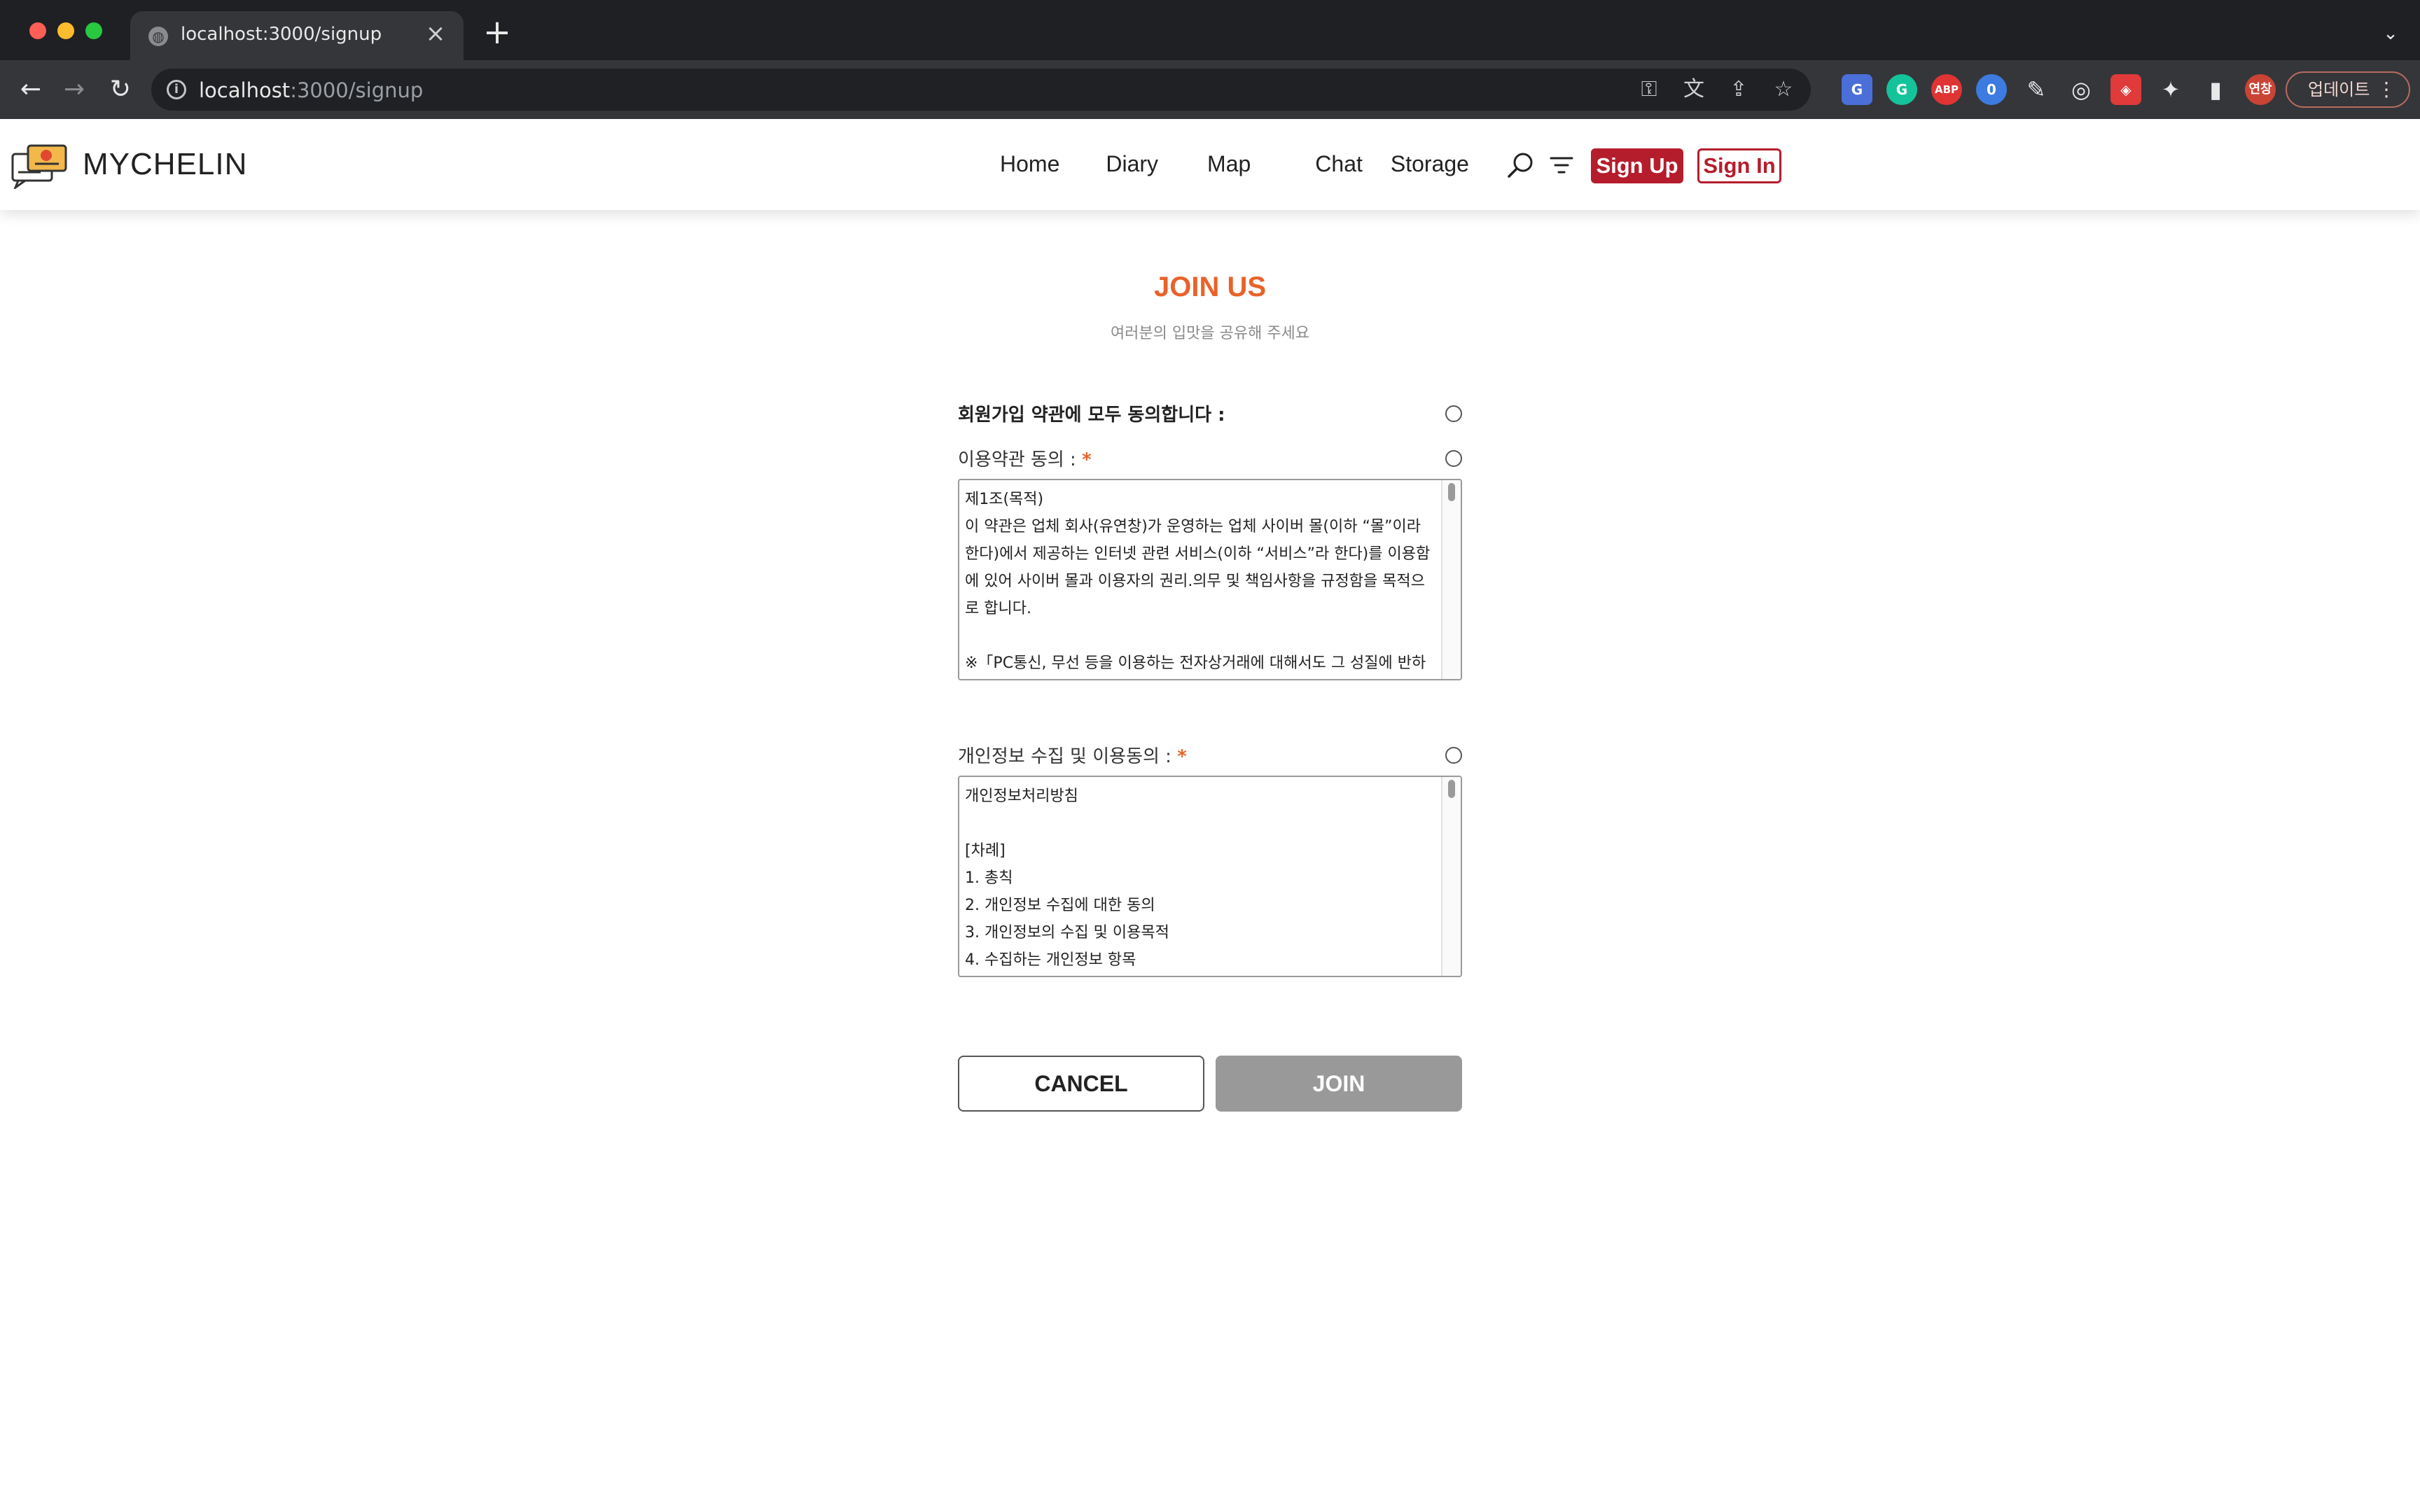  Describe the element at coordinates (1453, 458) in the screenshot. I see `terms-agree-radio` at that location.